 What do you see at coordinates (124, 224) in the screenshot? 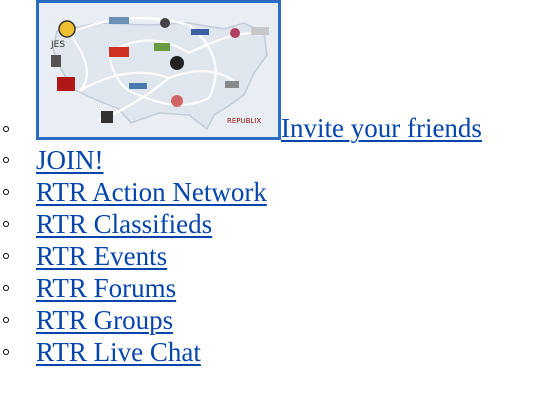
I see `classifieds-link: RTR Classifieds` at bounding box center [124, 224].